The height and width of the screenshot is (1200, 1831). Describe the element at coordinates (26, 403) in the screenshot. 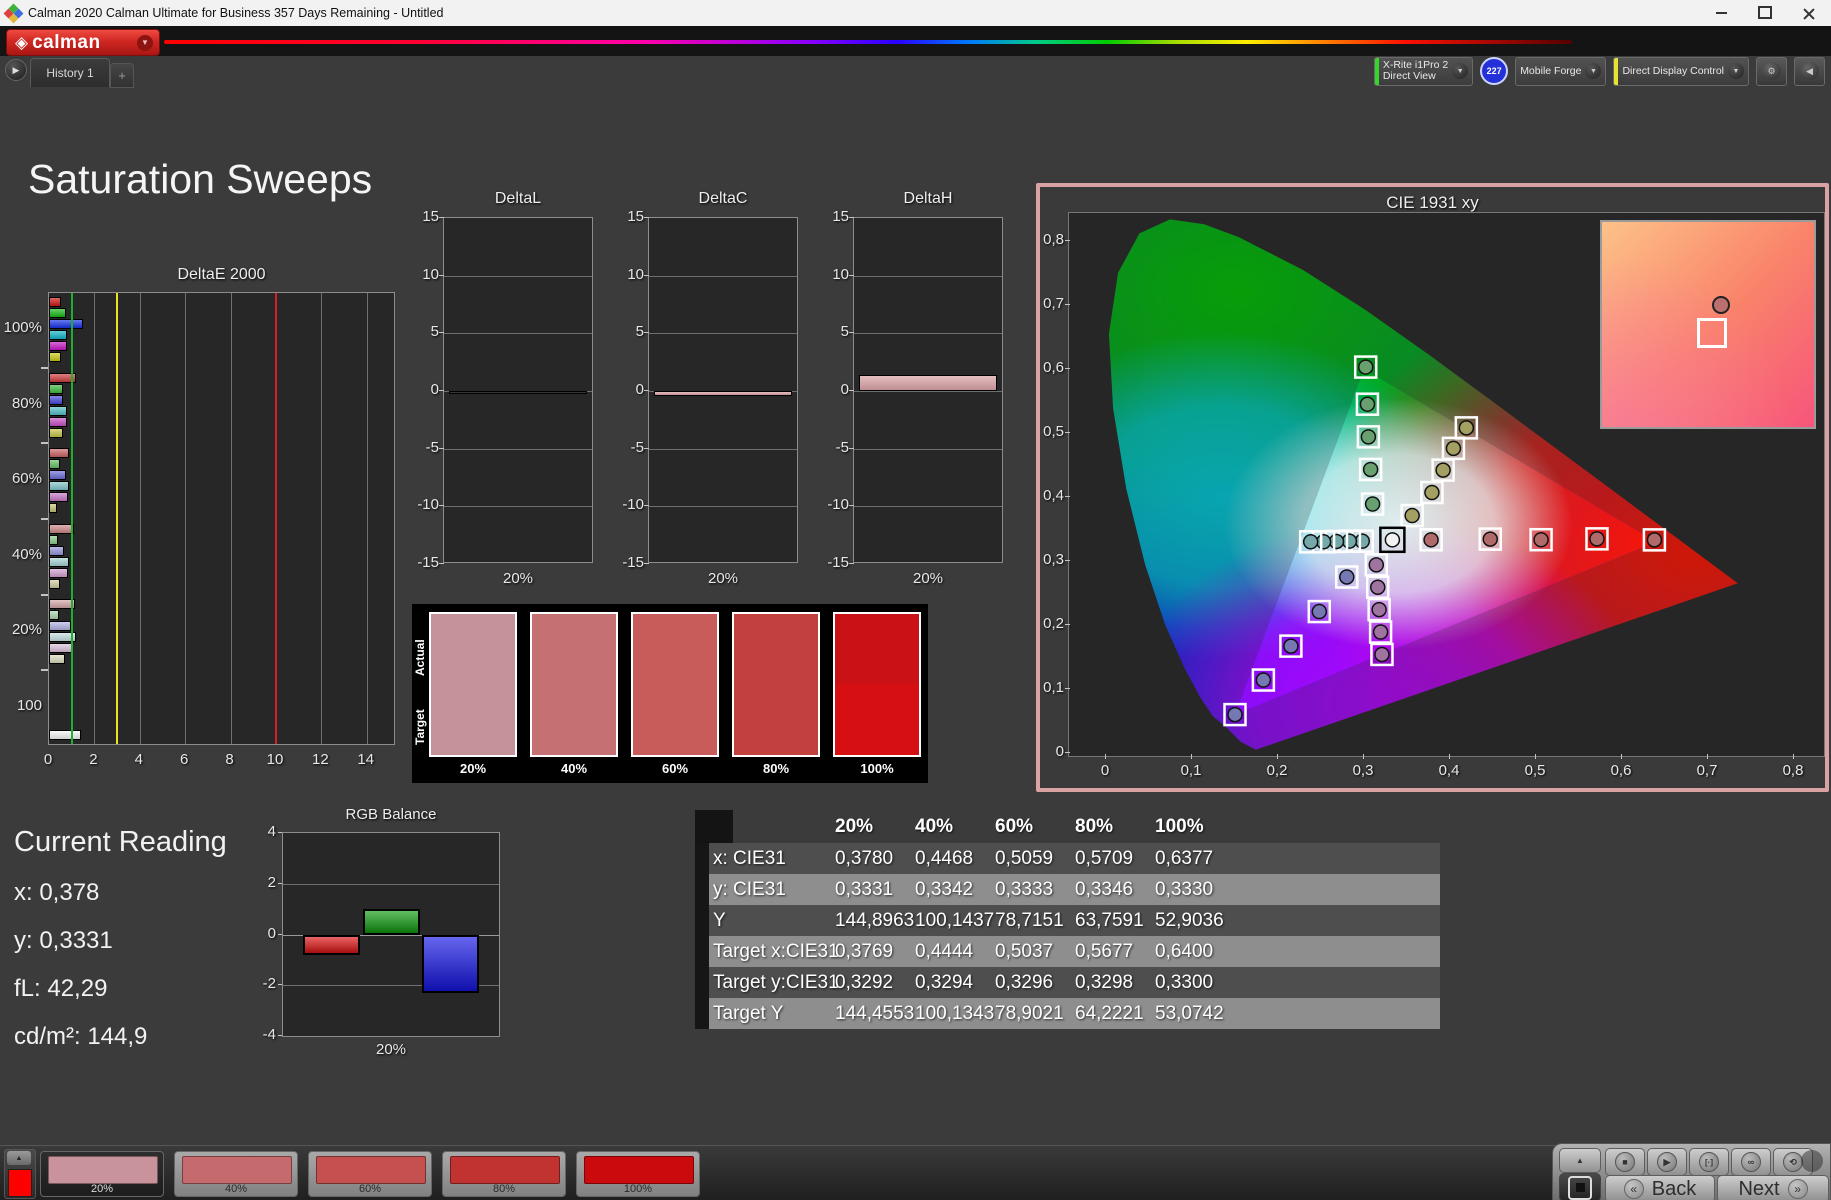

I see `deltae-group-label: 80%` at that location.